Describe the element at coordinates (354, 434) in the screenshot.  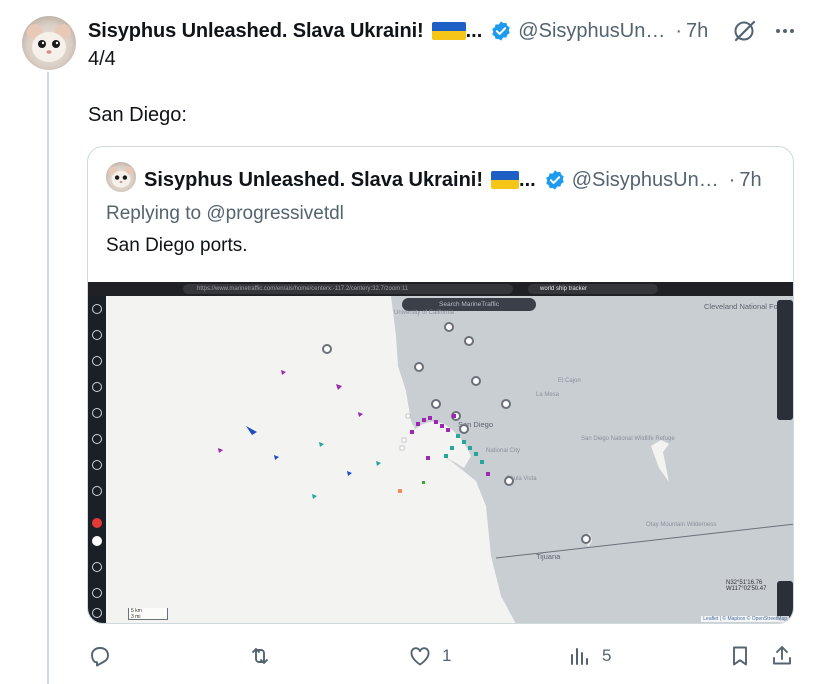
I see `vessel-markers` at that location.